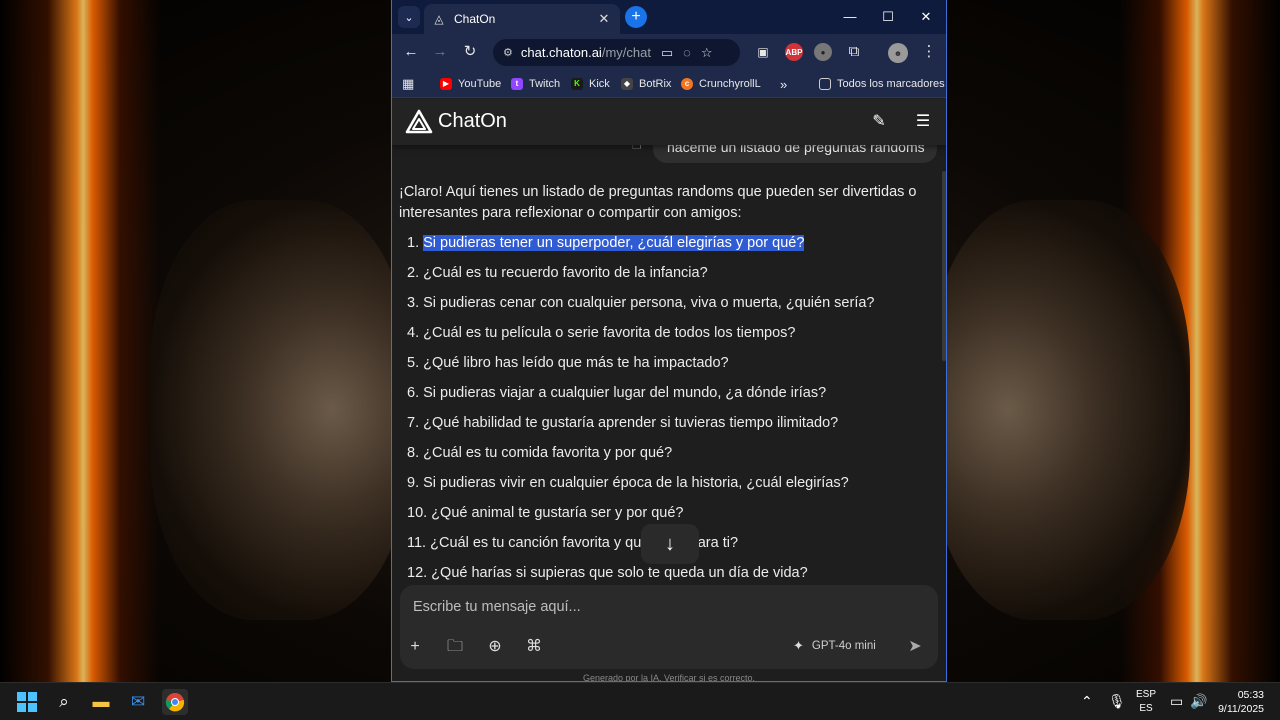 Image resolution: width=1280 pixels, height=720 pixels. I want to click on tab-close-icon: ✕, so click(604, 19).